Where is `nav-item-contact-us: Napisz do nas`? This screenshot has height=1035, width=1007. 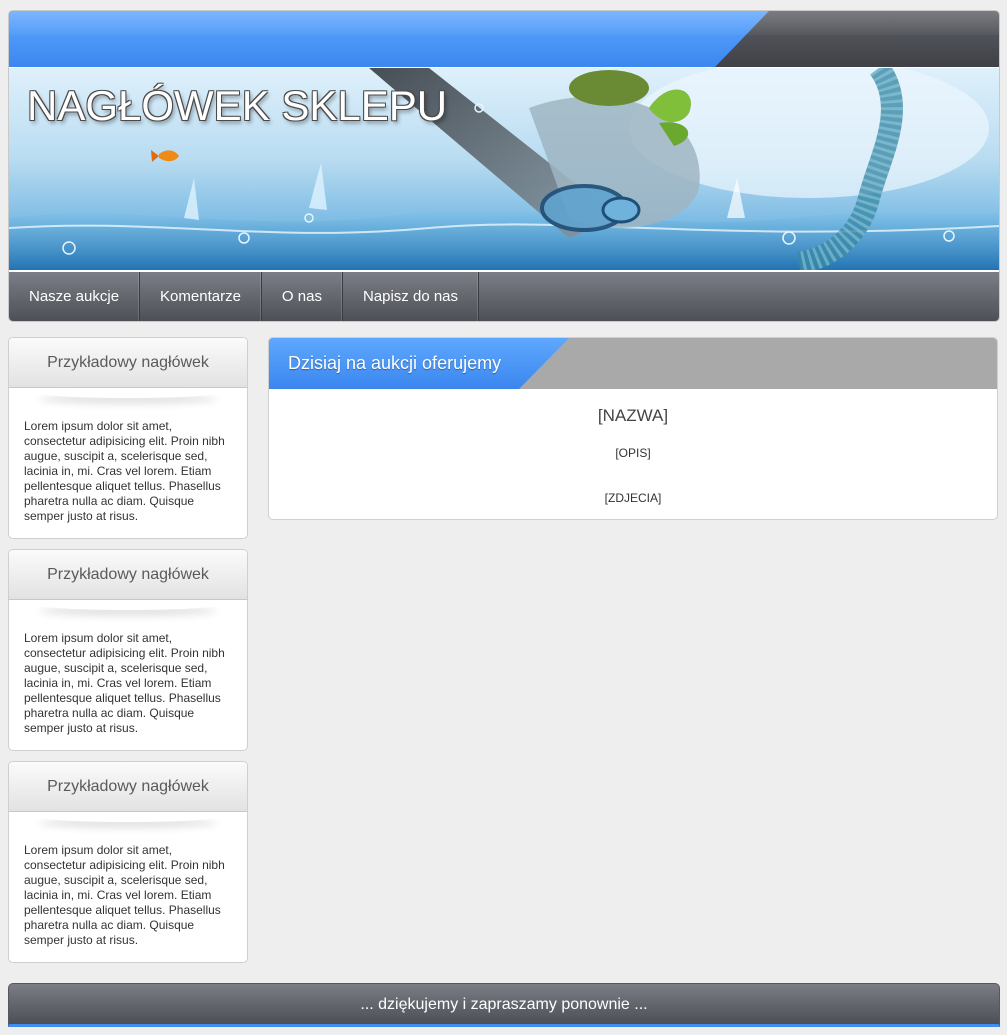 nav-item-contact-us: Napisz do nas is located at coordinates (411, 296).